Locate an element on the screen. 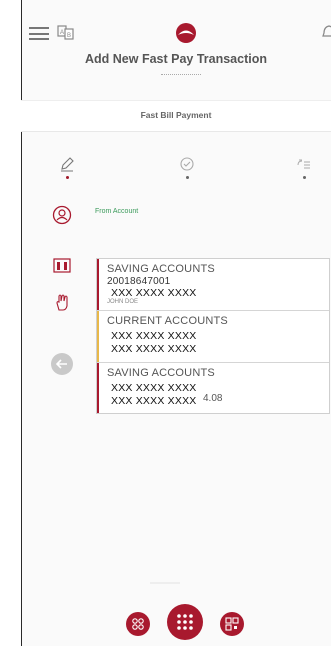 The height and width of the screenshot is (646, 331). svg-text: B is located at coordinates (69, 36).